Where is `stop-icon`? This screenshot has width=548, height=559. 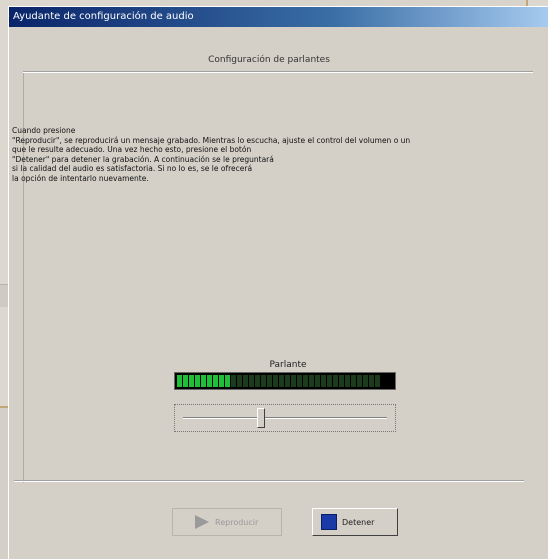
stop-icon is located at coordinates (329, 522).